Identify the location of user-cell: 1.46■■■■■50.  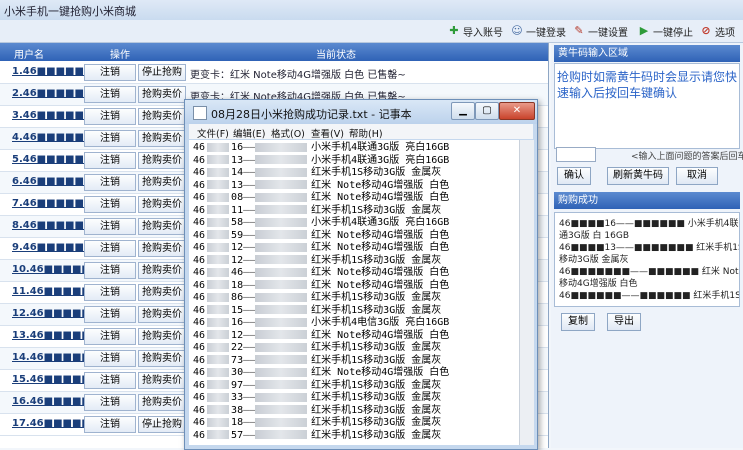
(55, 71).